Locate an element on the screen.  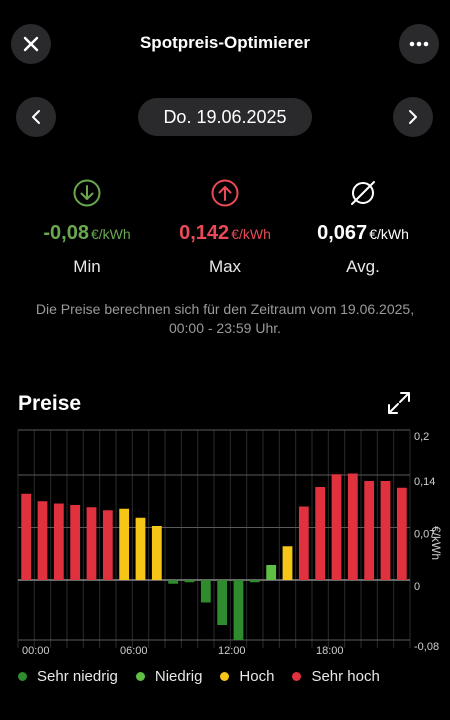
legend-label: Sehr niedrig is located at coordinates (77, 676).